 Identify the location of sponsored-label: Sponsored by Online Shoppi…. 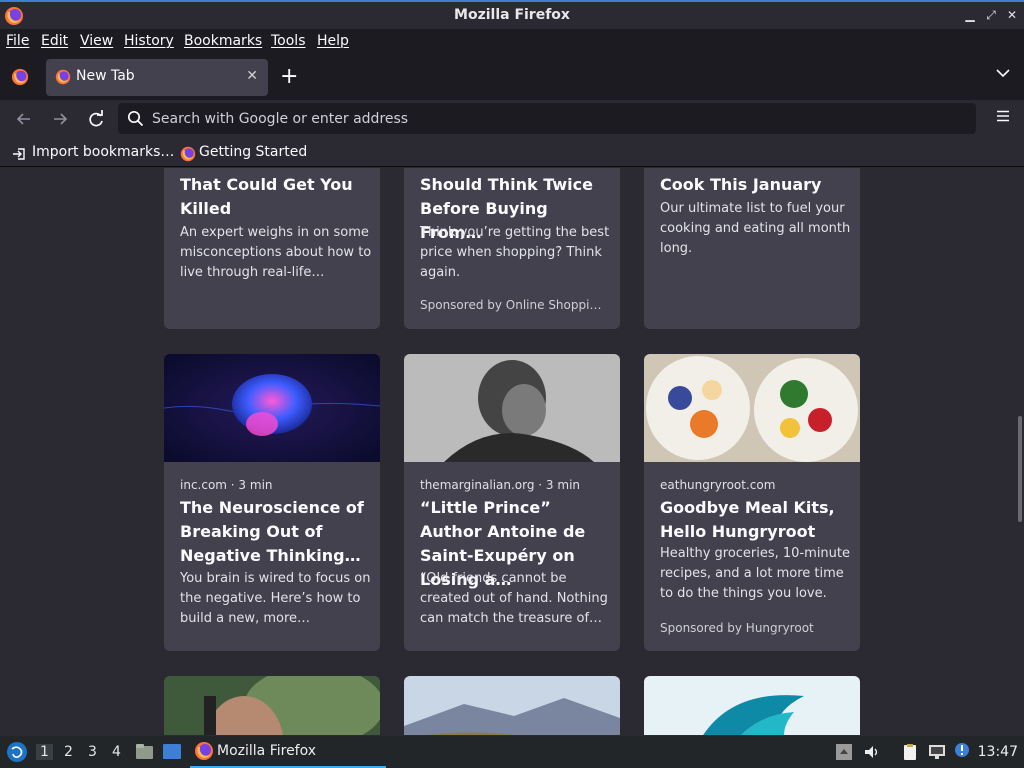
(511, 305).